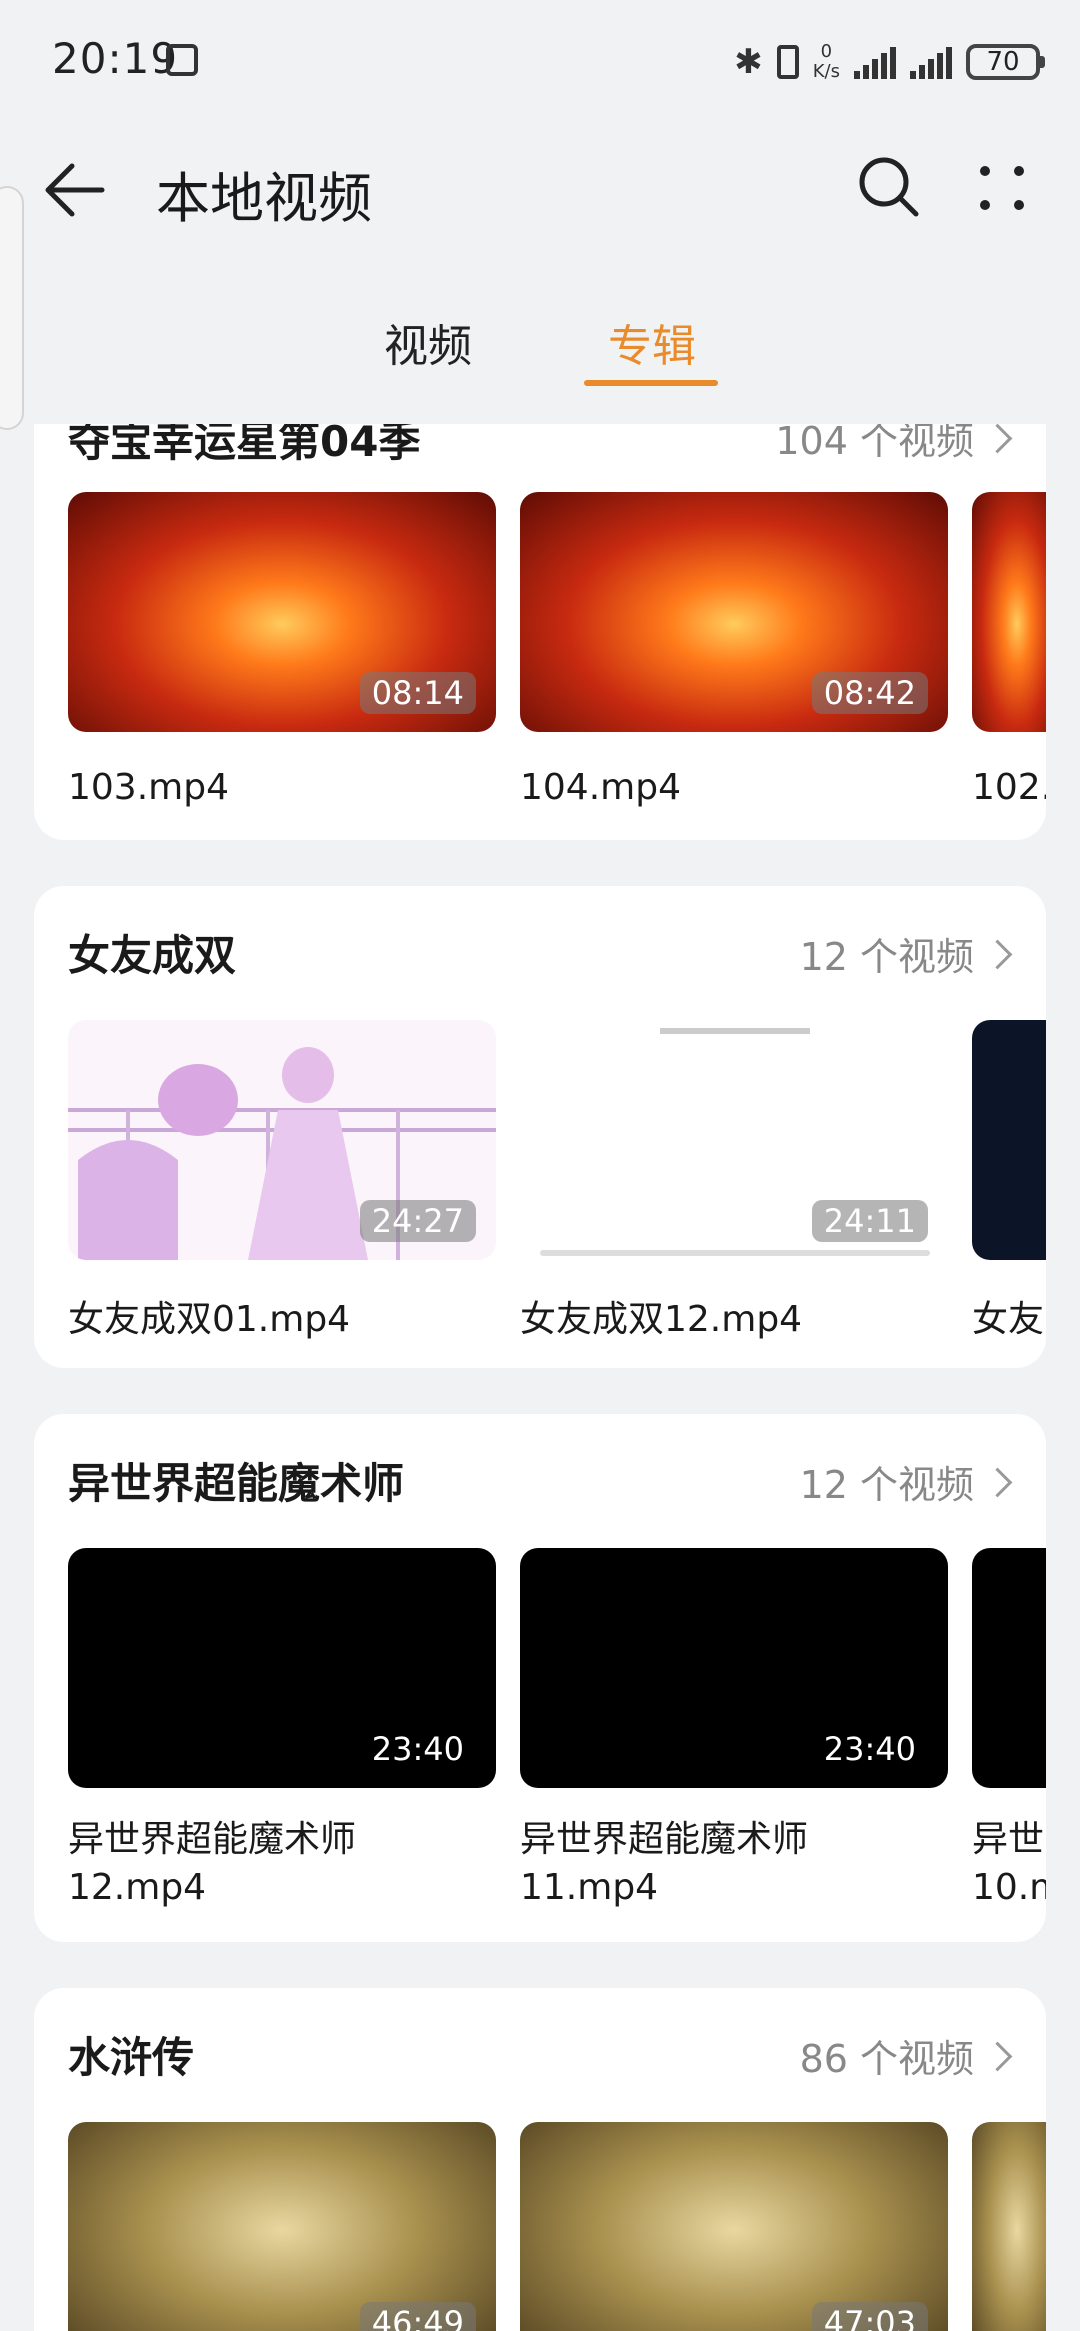 The image size is (1080, 2331). Describe the element at coordinates (417, 693) in the screenshot. I see `video-duration: 08:14` at that location.